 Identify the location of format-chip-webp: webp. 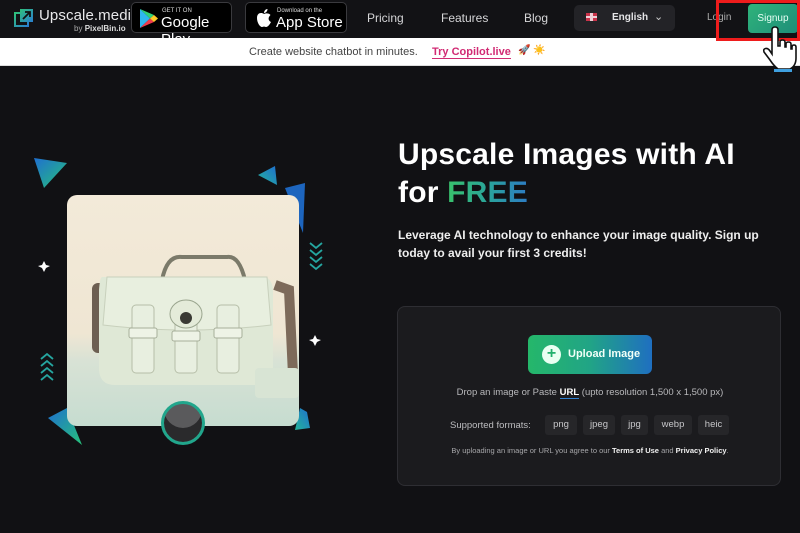
(673, 425).